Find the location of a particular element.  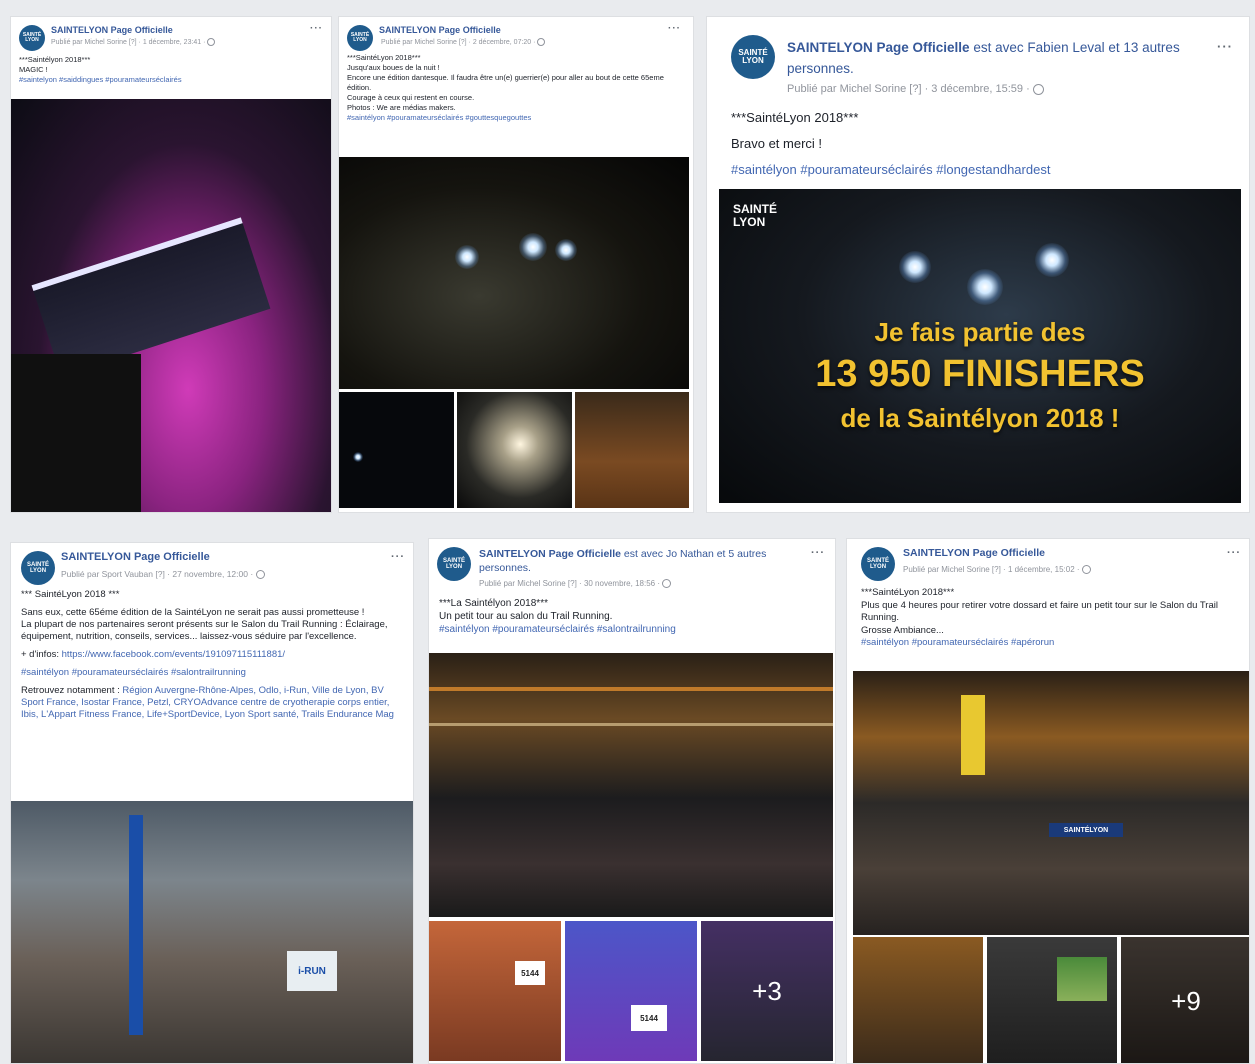

poster is located at coordinates (1082, 979).